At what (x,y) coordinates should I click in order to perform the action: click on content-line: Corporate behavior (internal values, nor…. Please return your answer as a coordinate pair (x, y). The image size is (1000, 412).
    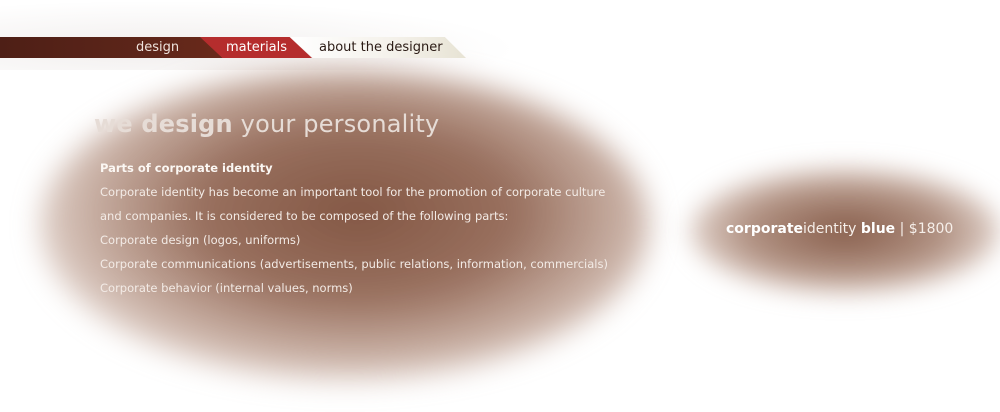
    Looking at the image, I should click on (226, 288).